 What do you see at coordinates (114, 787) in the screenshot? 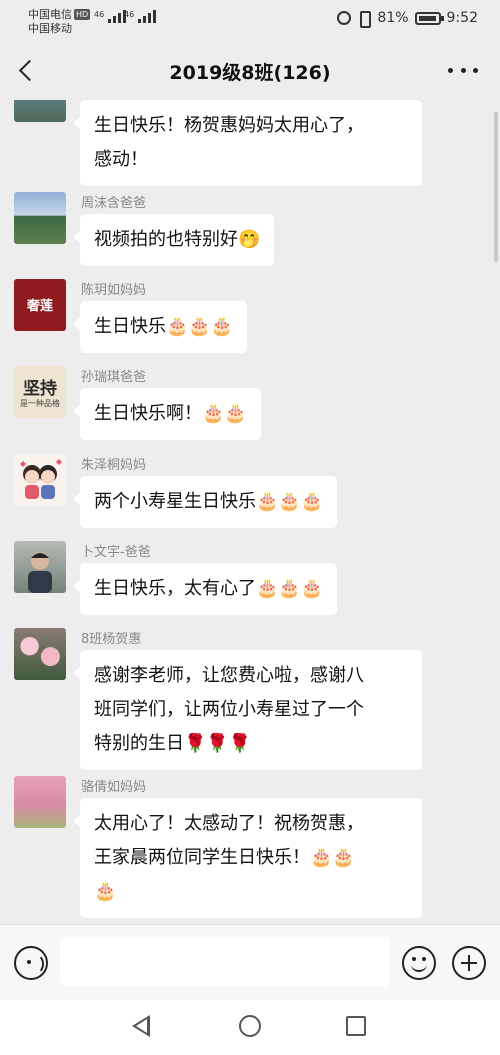
I see `sender-name: 骆倩如妈妈` at bounding box center [114, 787].